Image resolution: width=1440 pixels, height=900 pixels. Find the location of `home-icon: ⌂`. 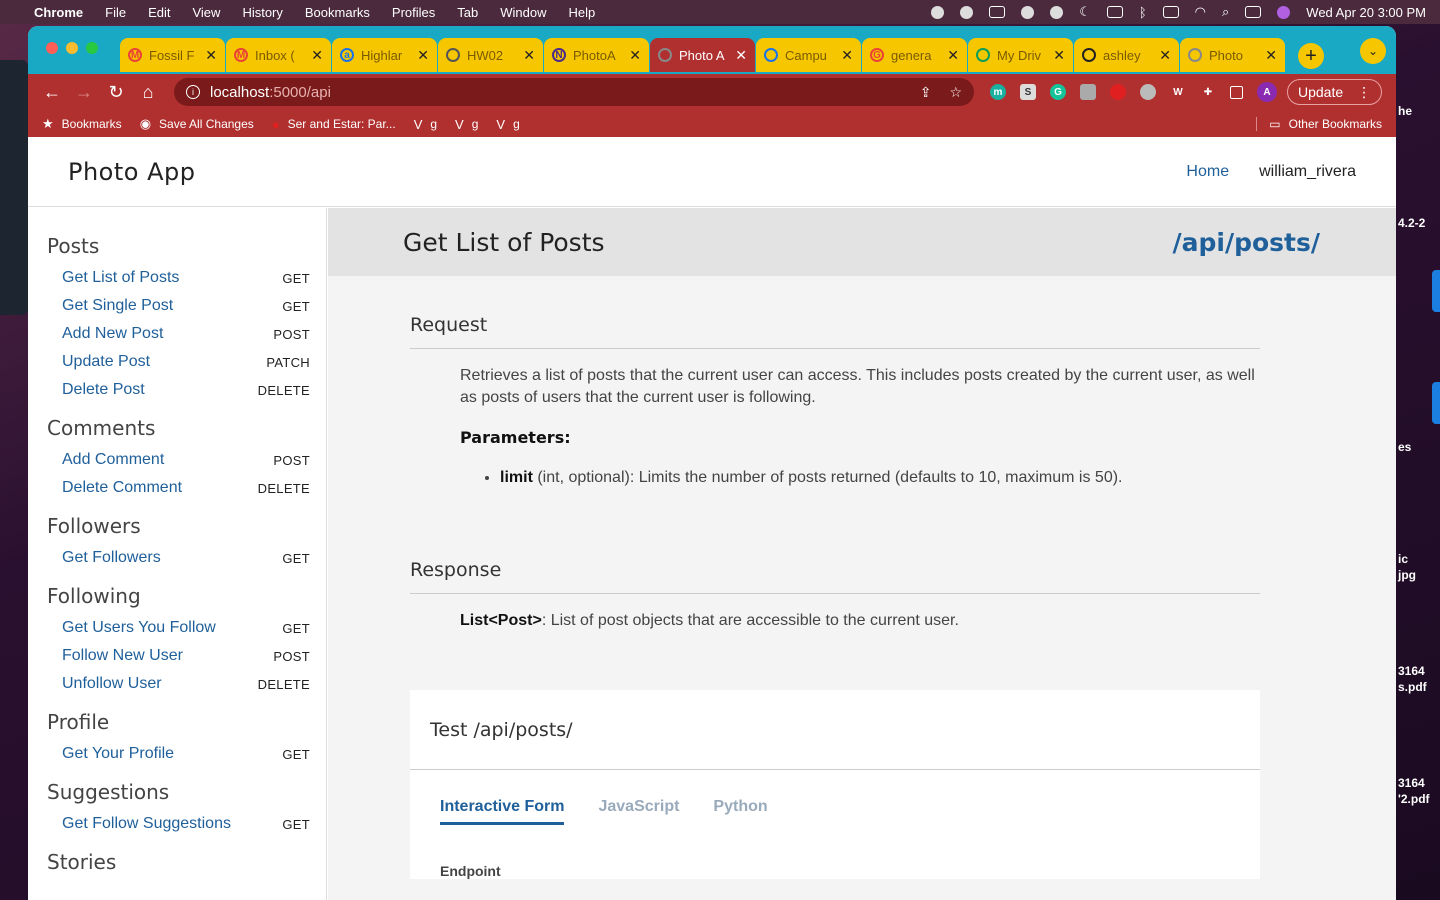

home-icon: ⌂ is located at coordinates (148, 92).